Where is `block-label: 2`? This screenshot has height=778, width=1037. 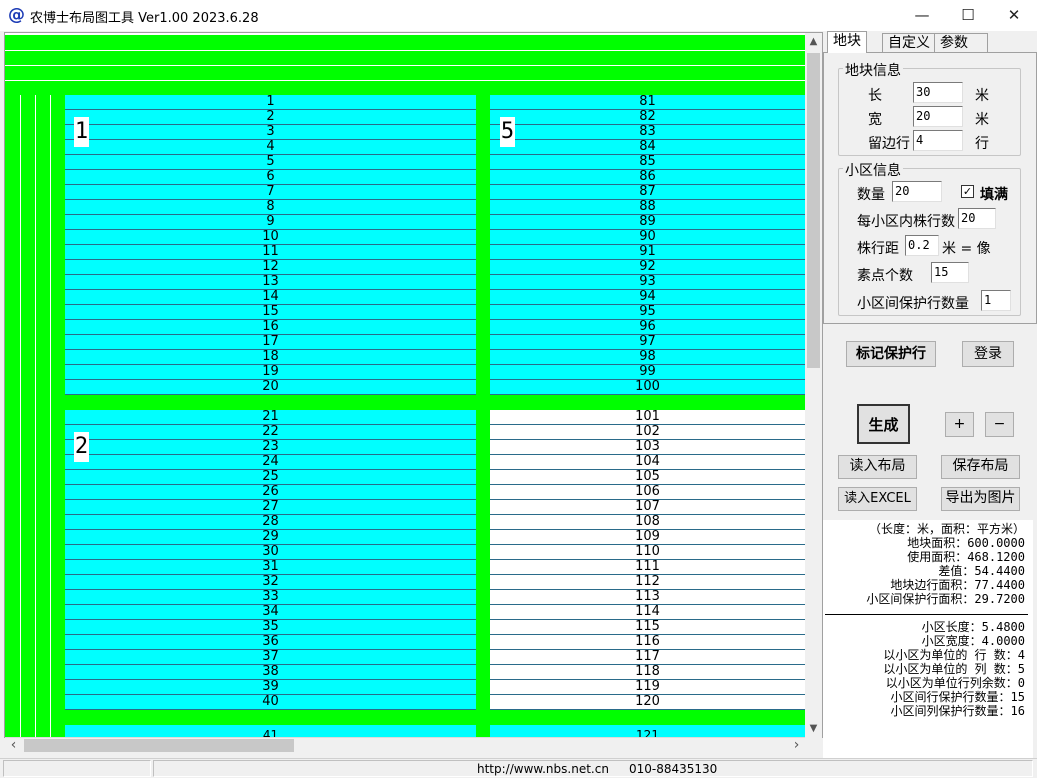 block-label: 2 is located at coordinates (81, 447).